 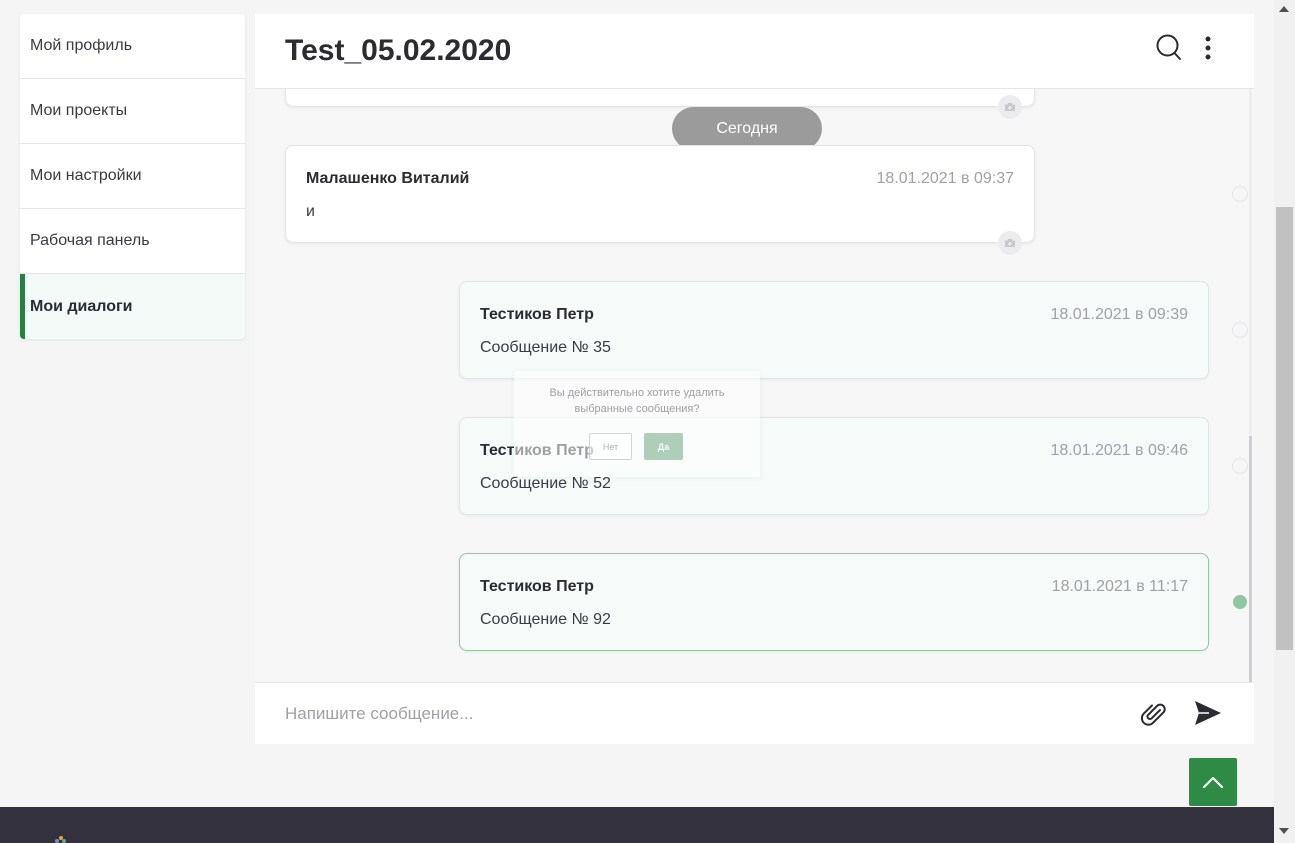 I want to click on more-vertical-icon, so click(x=1208, y=51).